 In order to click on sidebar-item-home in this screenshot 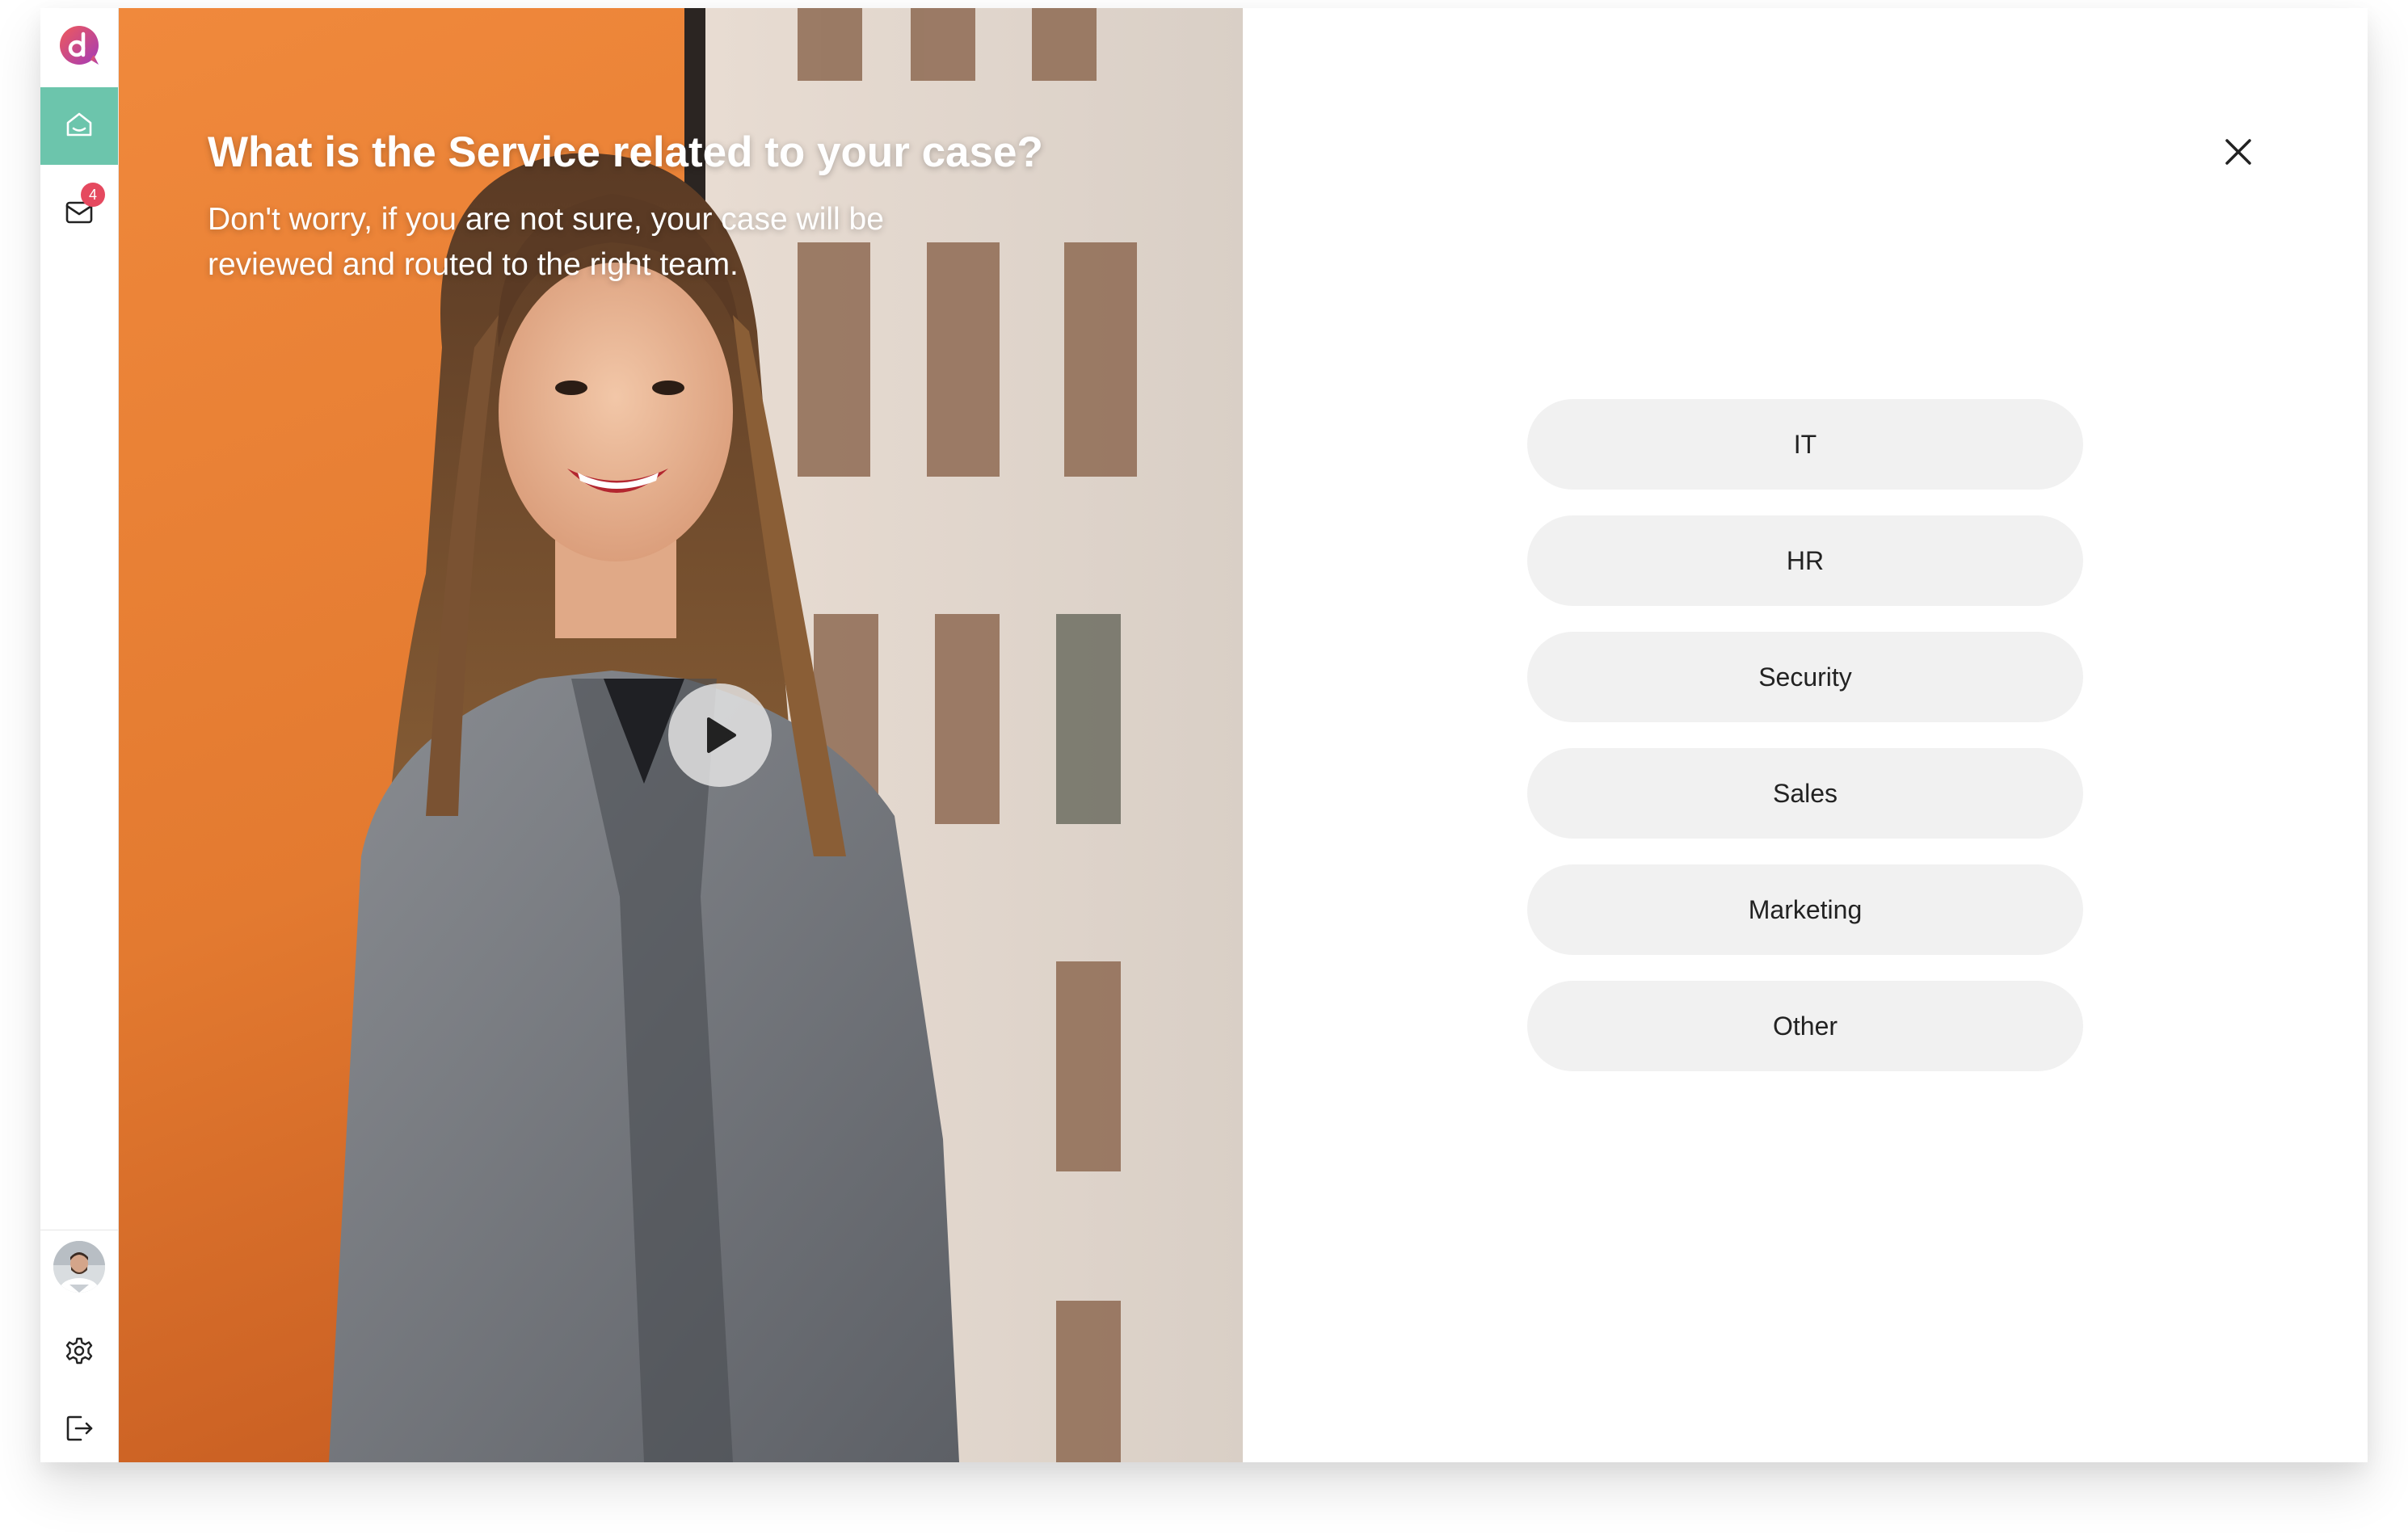, I will do `click(79, 126)`.